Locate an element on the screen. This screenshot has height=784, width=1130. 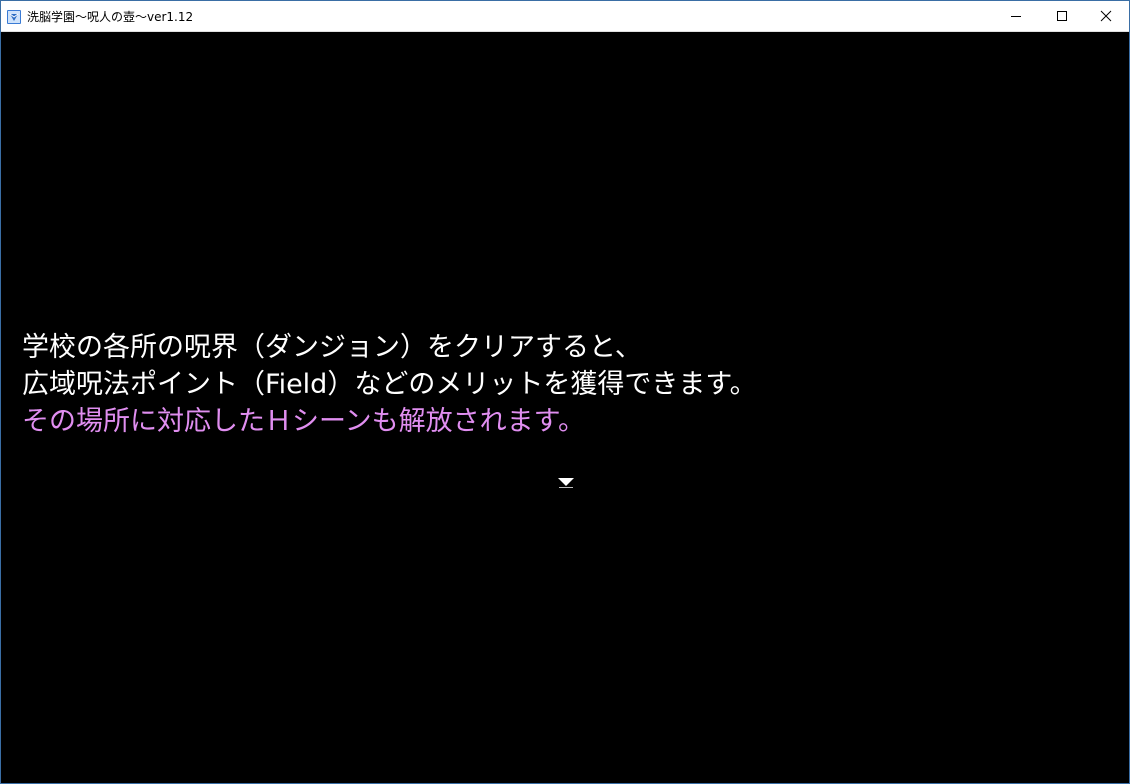
triangle-down-icon is located at coordinates (566, 483).